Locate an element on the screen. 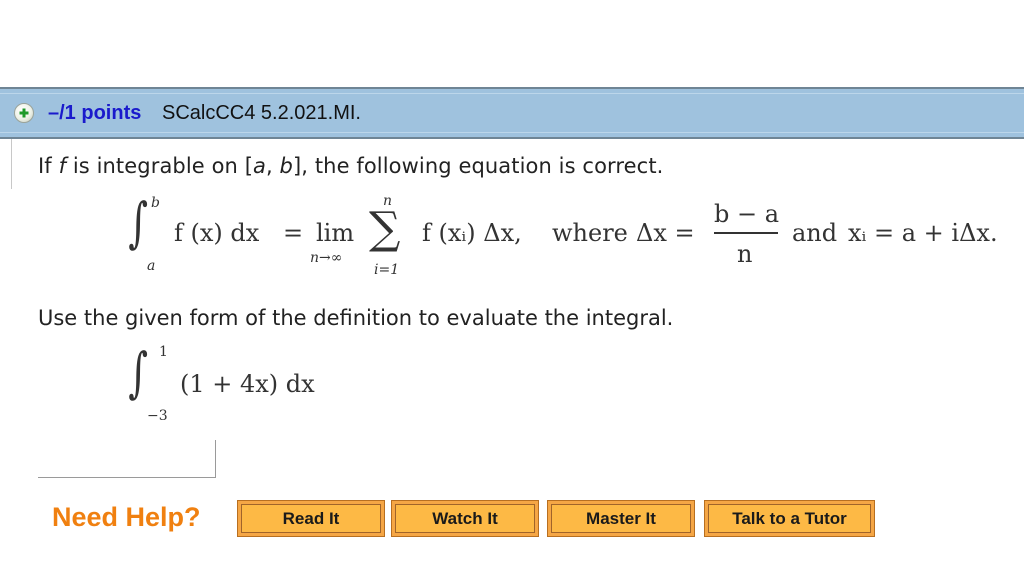 This screenshot has height=576, width=1024. intro-text: is integrable on [ is located at coordinates (160, 166).